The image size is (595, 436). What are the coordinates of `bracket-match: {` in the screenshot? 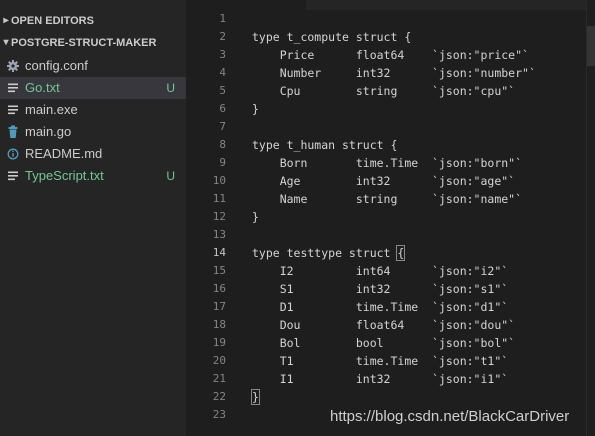 It's located at (401, 253).